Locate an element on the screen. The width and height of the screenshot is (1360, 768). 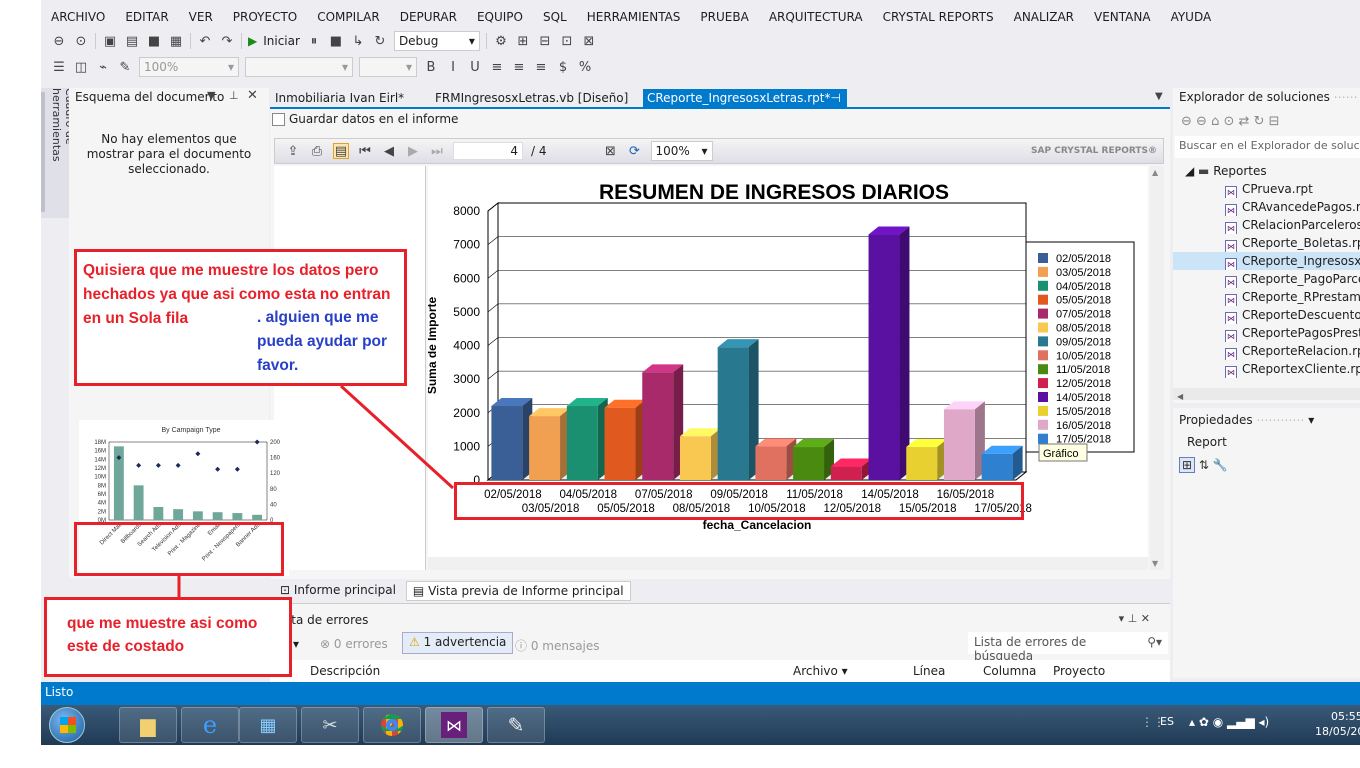
folder-reportes: ◢ ▬ Reportes is located at coordinates (1226, 171).